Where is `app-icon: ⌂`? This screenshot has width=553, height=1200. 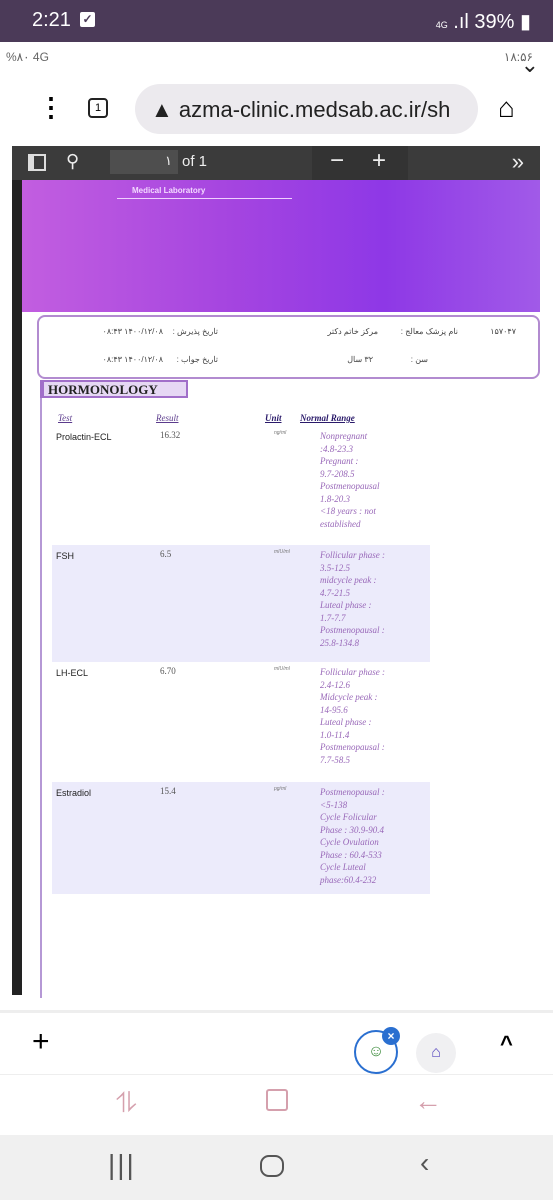
app-icon: ⌂ is located at coordinates (436, 1053).